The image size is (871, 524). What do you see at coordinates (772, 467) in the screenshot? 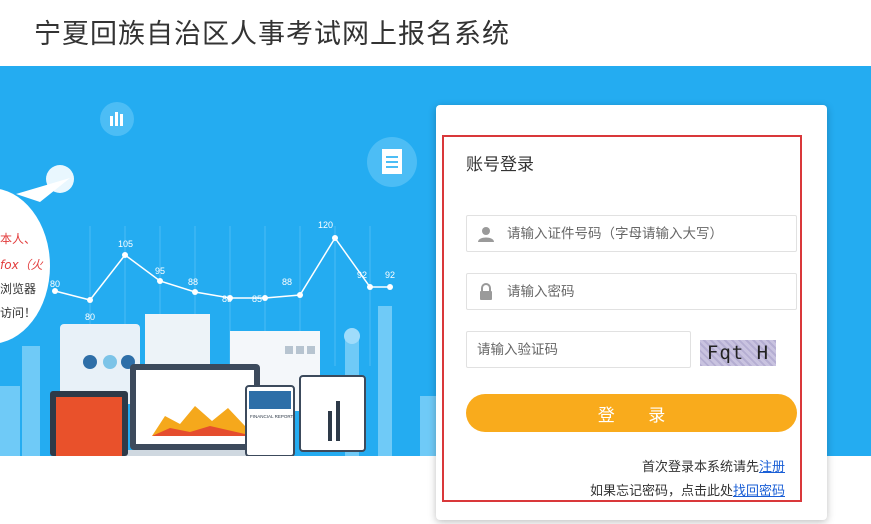
I see `register-link: 注册` at bounding box center [772, 467].